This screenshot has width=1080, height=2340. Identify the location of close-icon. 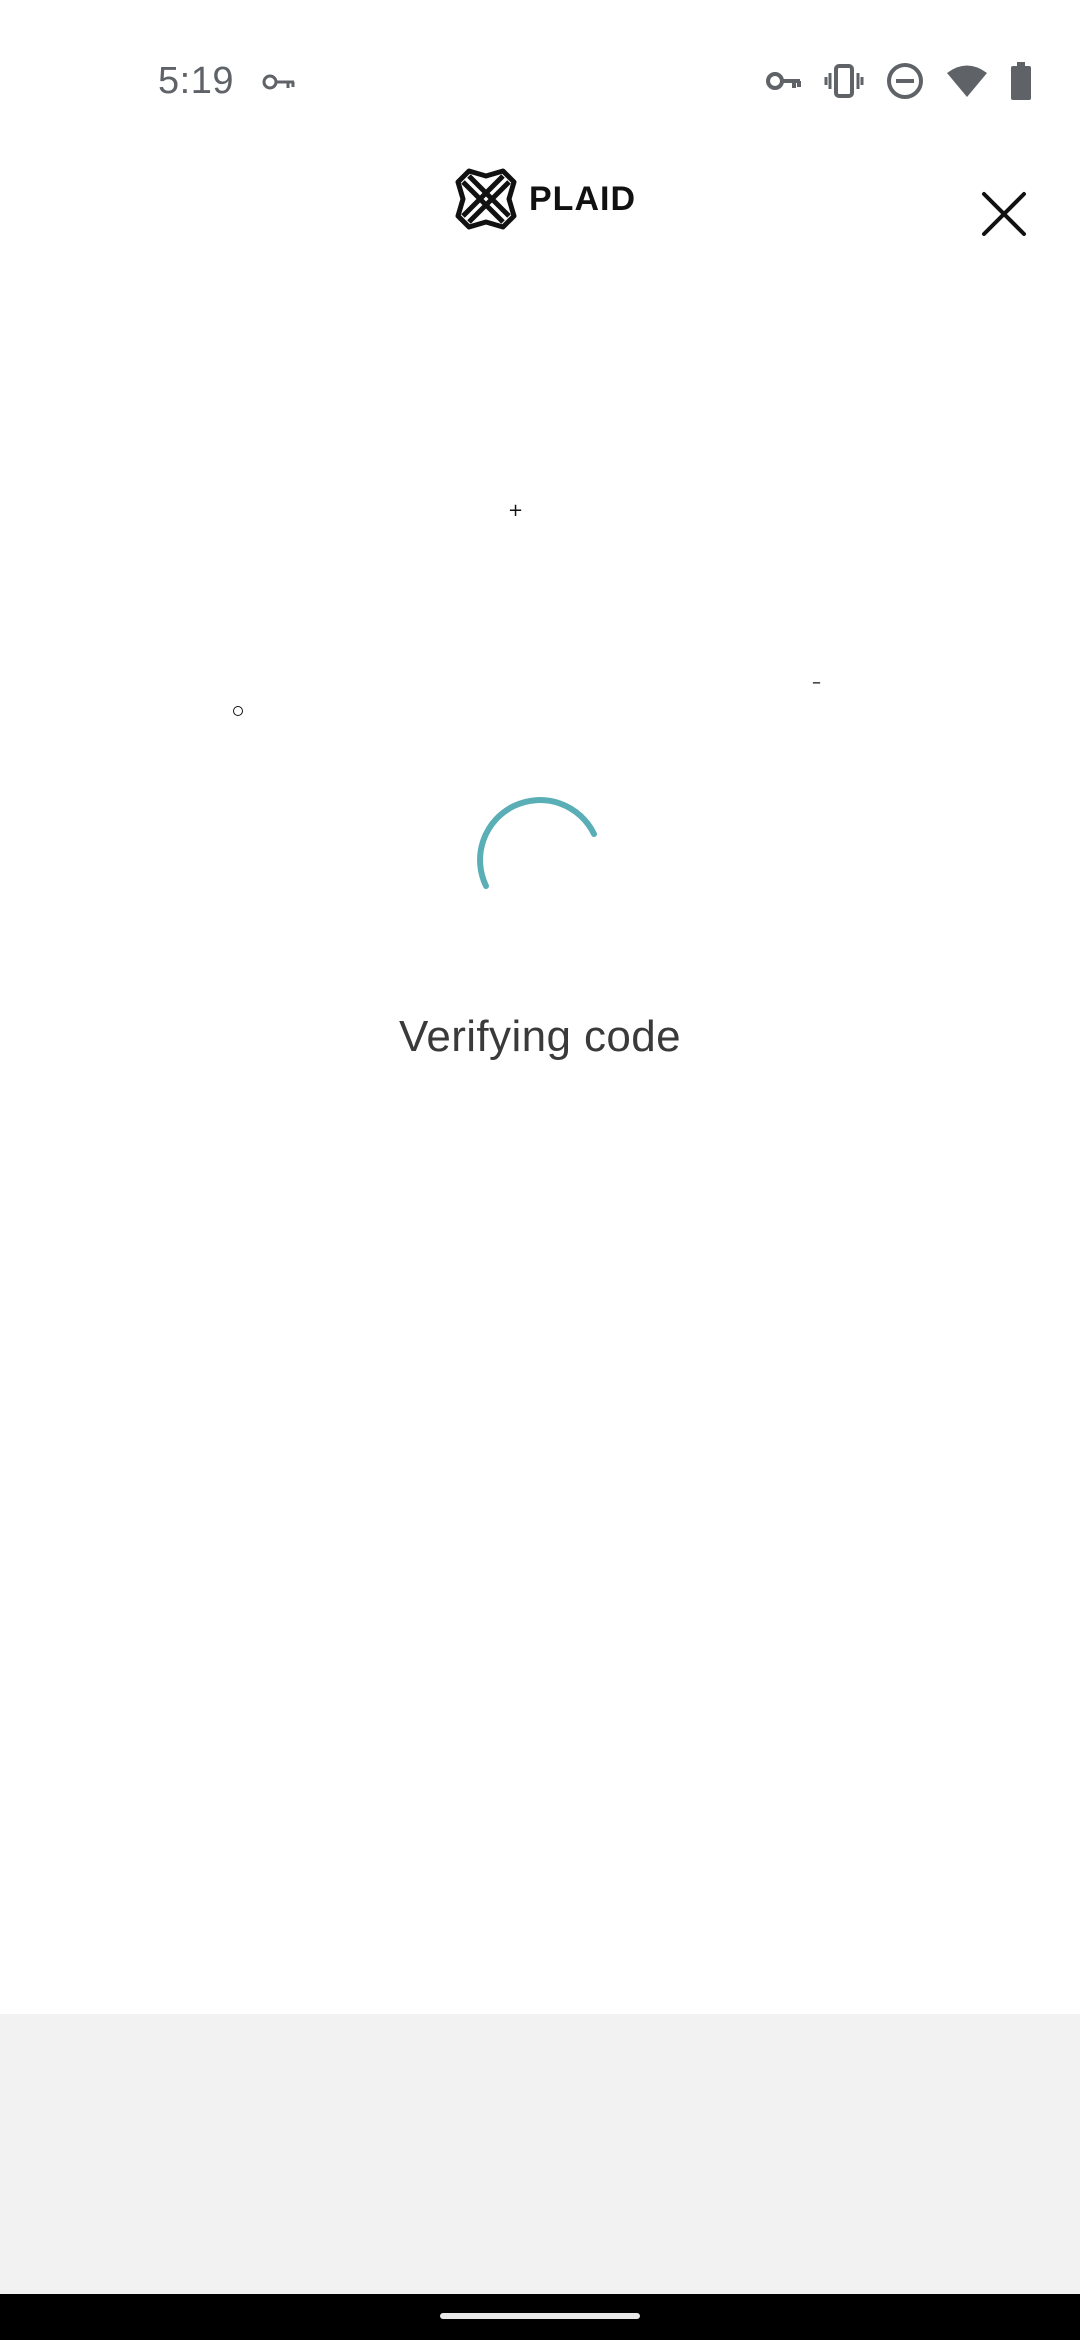
(1004, 214).